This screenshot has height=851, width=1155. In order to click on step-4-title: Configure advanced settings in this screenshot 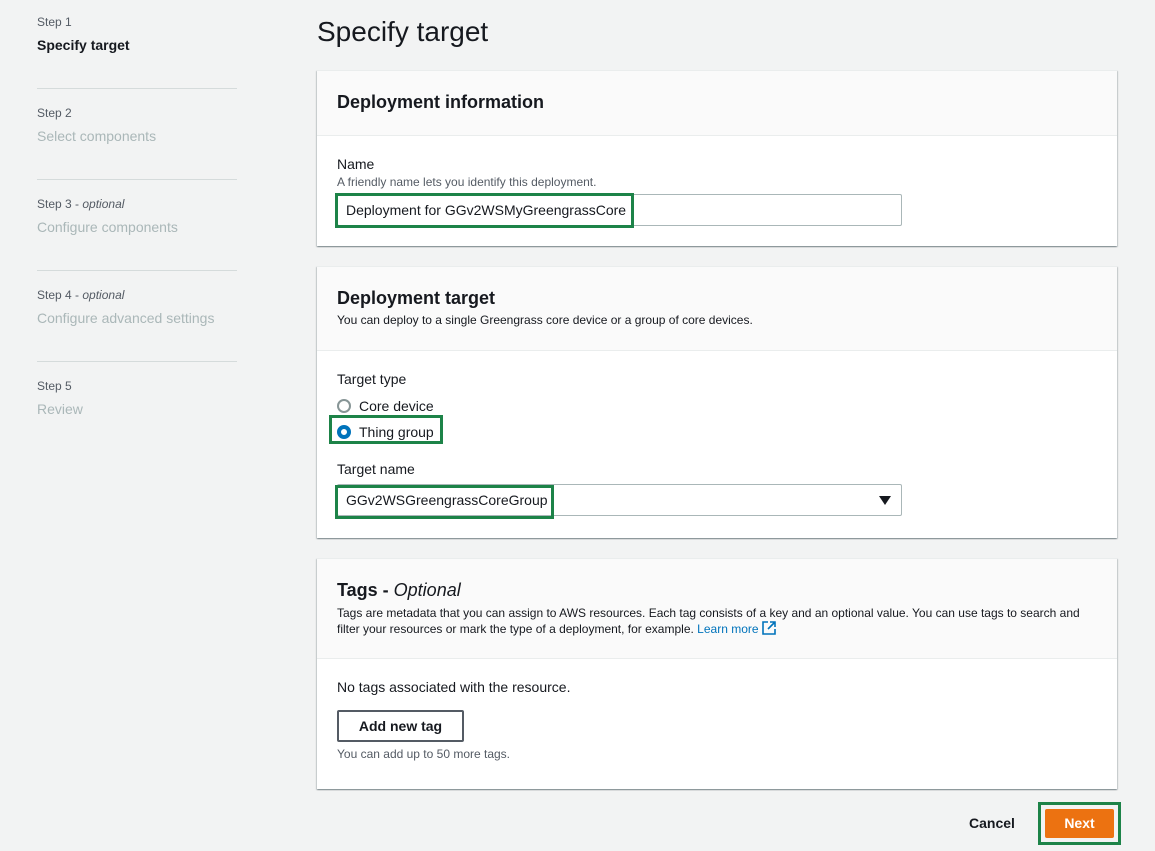, I will do `click(126, 318)`.